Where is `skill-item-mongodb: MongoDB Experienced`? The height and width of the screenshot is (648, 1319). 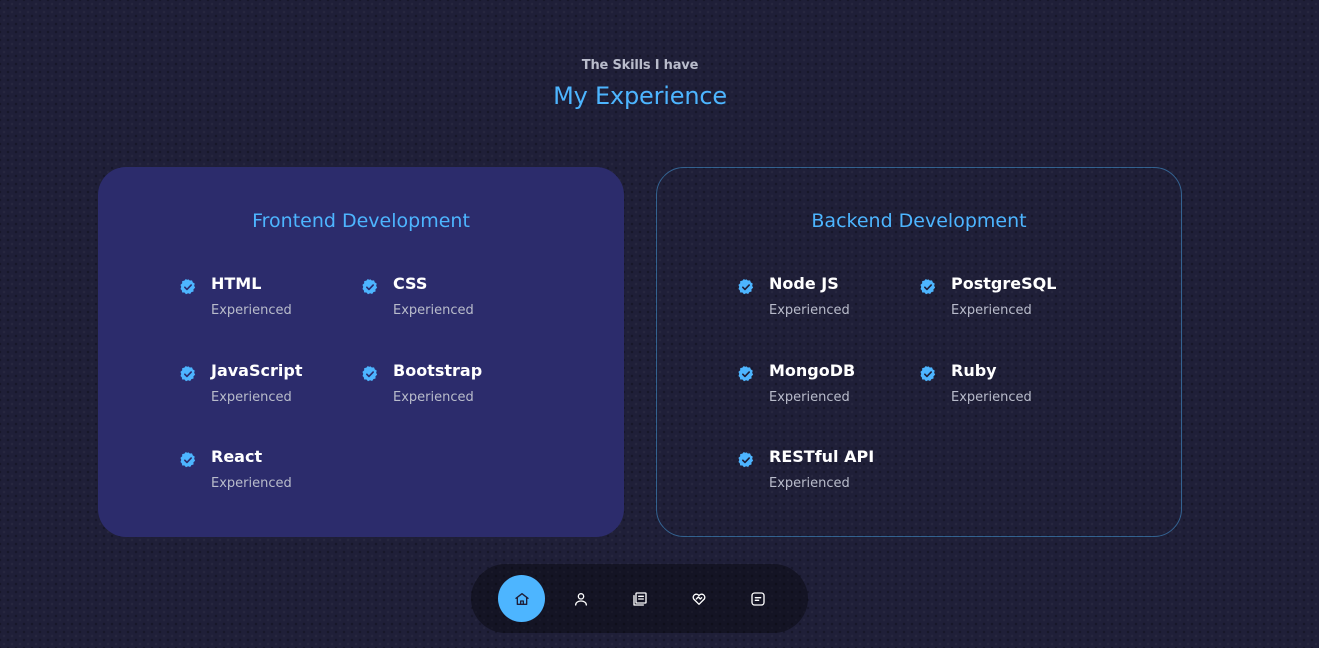
skill-item-mongodb: MongoDB Experienced is located at coordinates (822, 386).